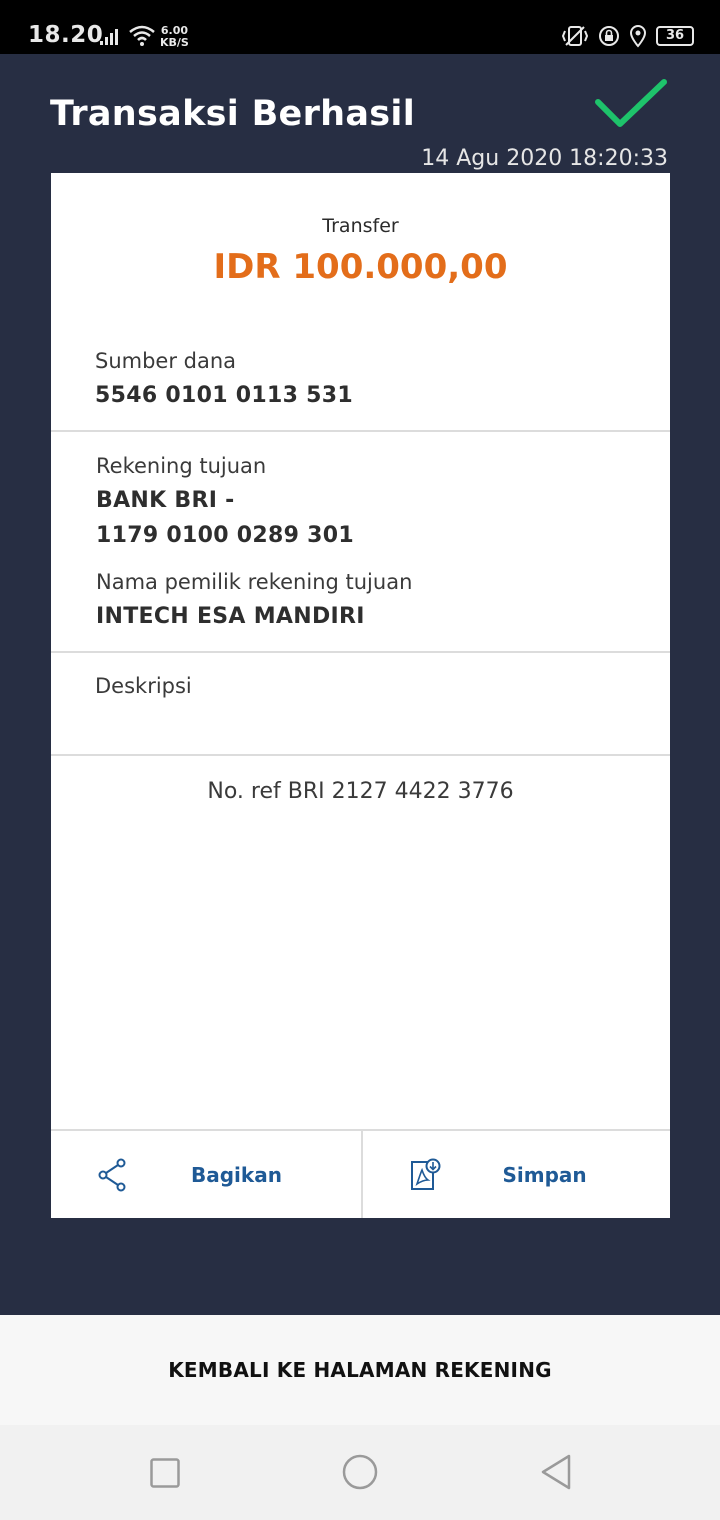 The width and height of the screenshot is (720, 1520). I want to click on signal-icon, so click(109, 37).